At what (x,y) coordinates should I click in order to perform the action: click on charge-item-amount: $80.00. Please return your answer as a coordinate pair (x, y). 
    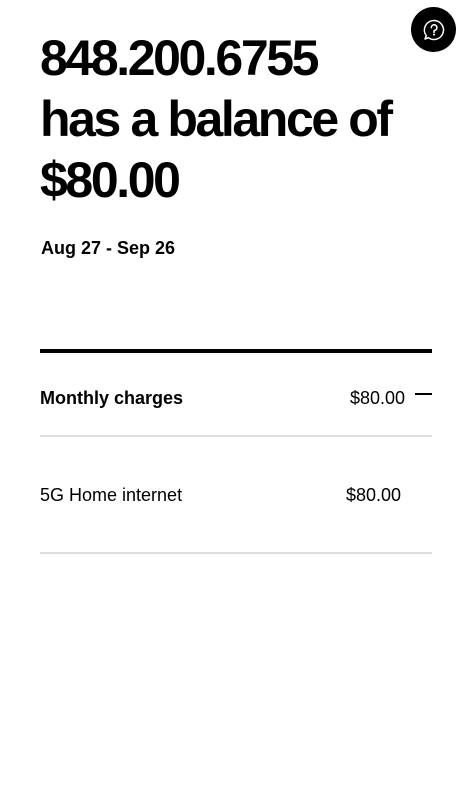
    Looking at the image, I should click on (373, 495).